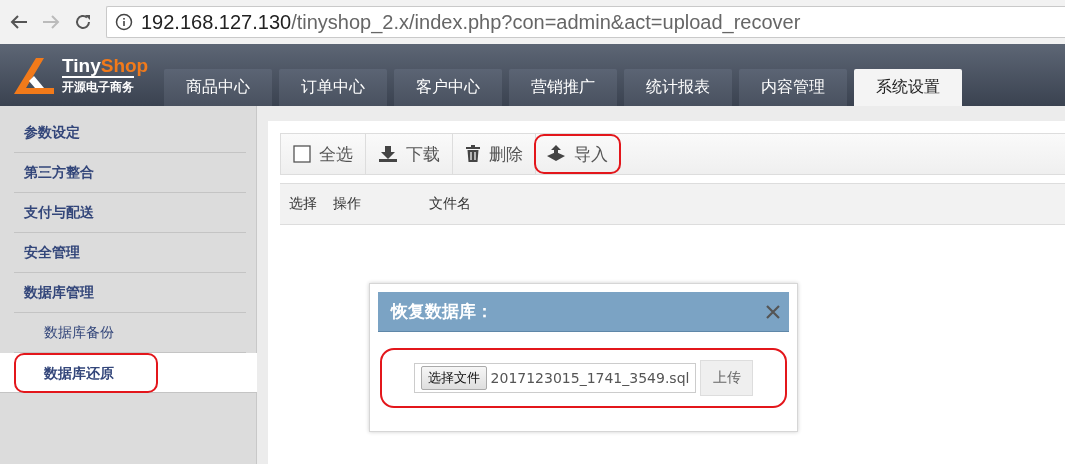 This screenshot has width=1065, height=464. What do you see at coordinates (678, 87) in the screenshot?
I see `nav-tab: 统计报表` at bounding box center [678, 87].